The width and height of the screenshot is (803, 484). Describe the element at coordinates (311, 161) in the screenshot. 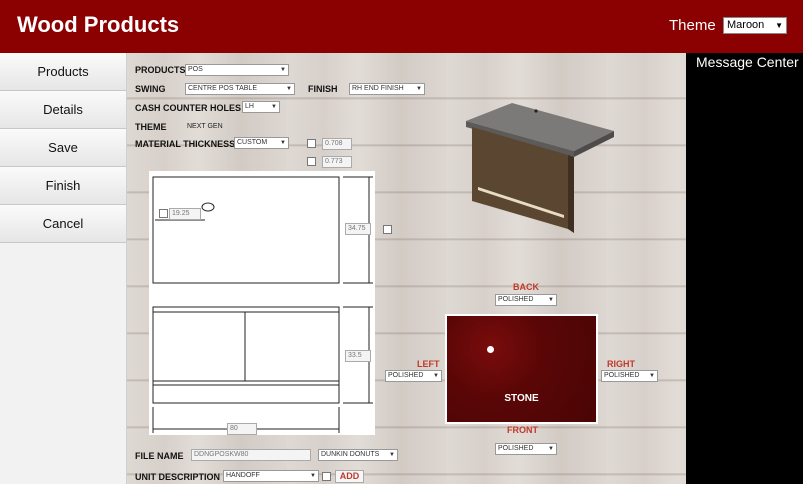

I see `thickness-b-checkbox` at that location.